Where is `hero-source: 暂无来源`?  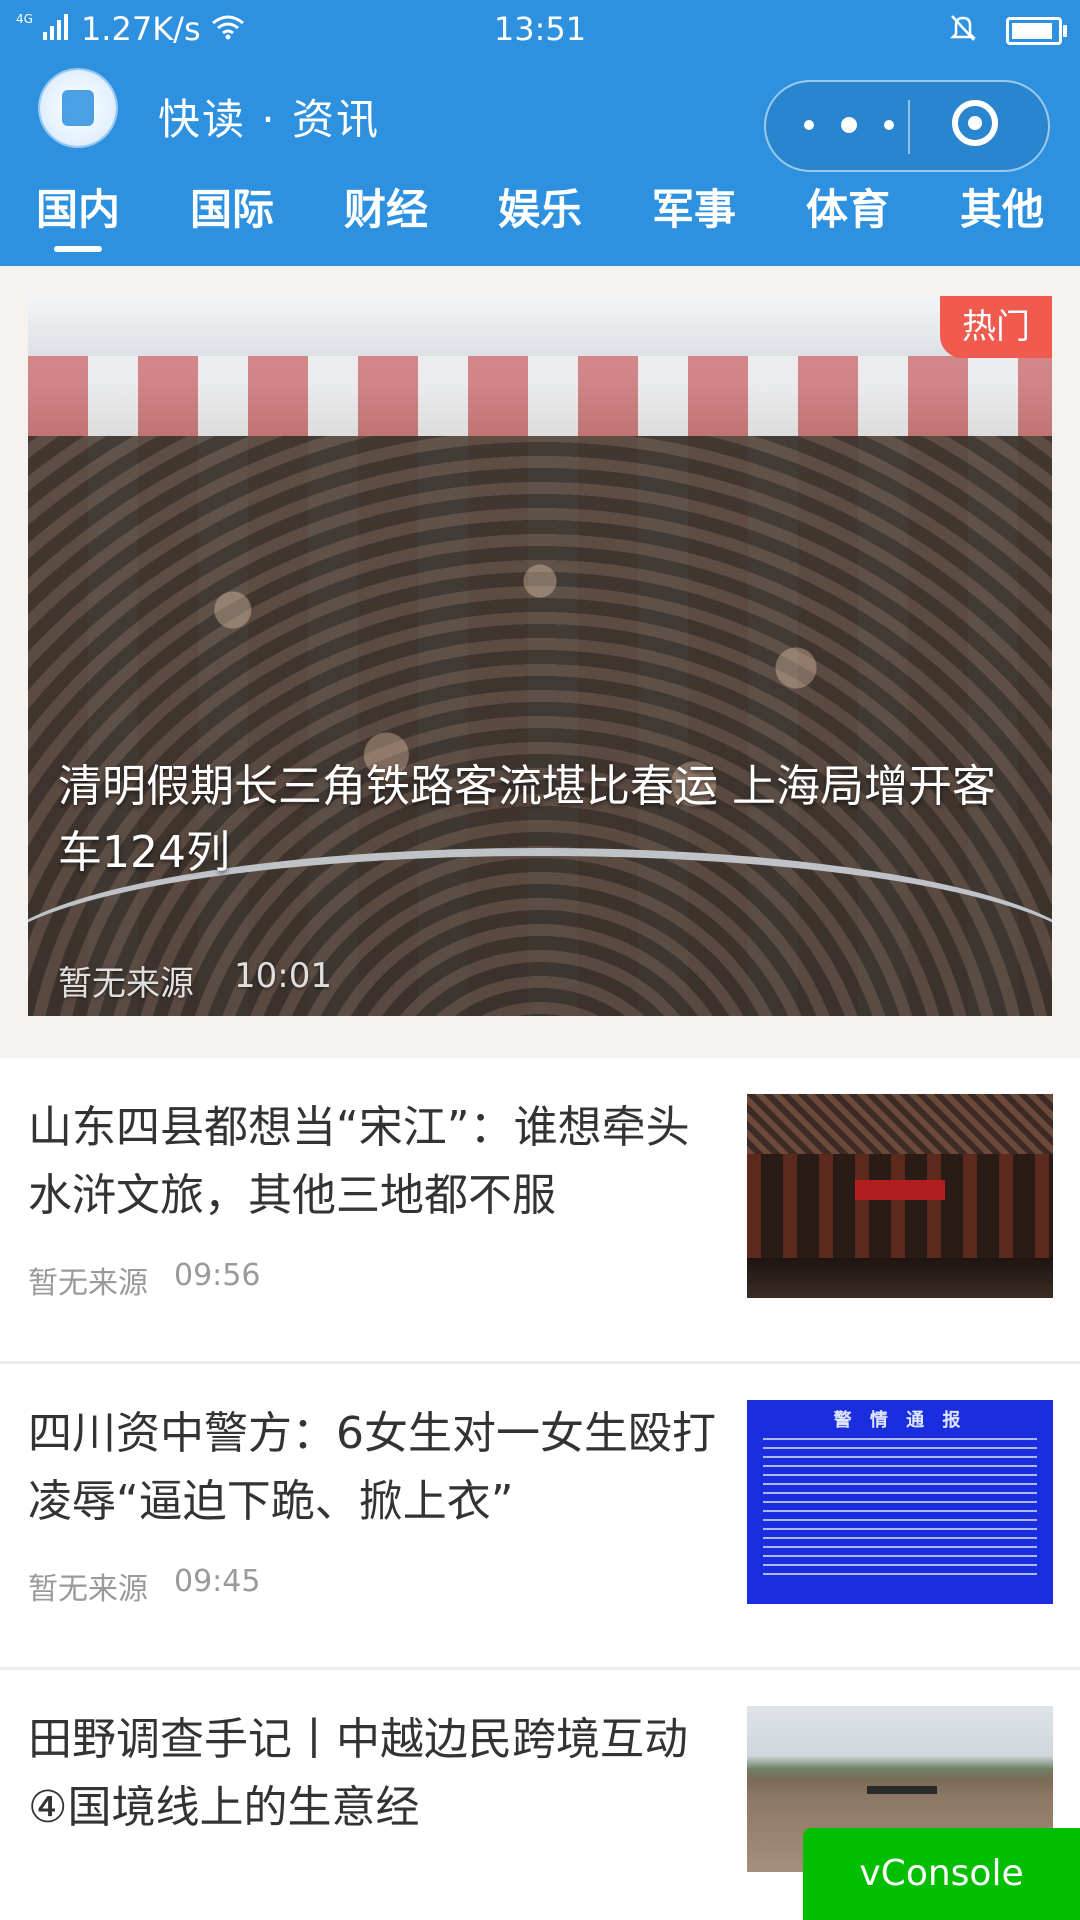
hero-source: 暂无来源 is located at coordinates (126, 984).